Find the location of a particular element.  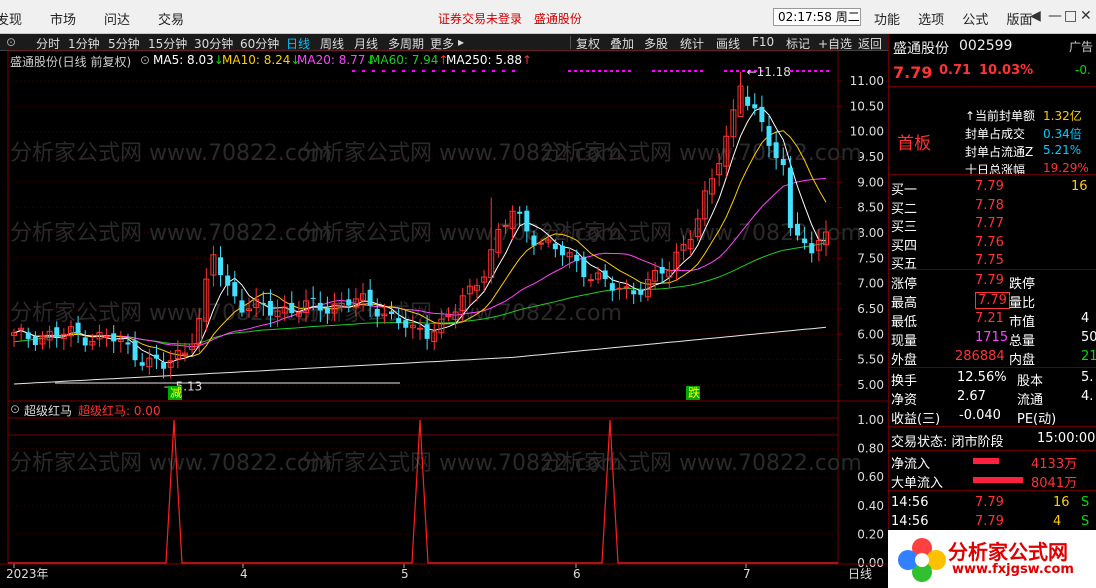

x-tick-label: 5 is located at coordinates (405, 574).